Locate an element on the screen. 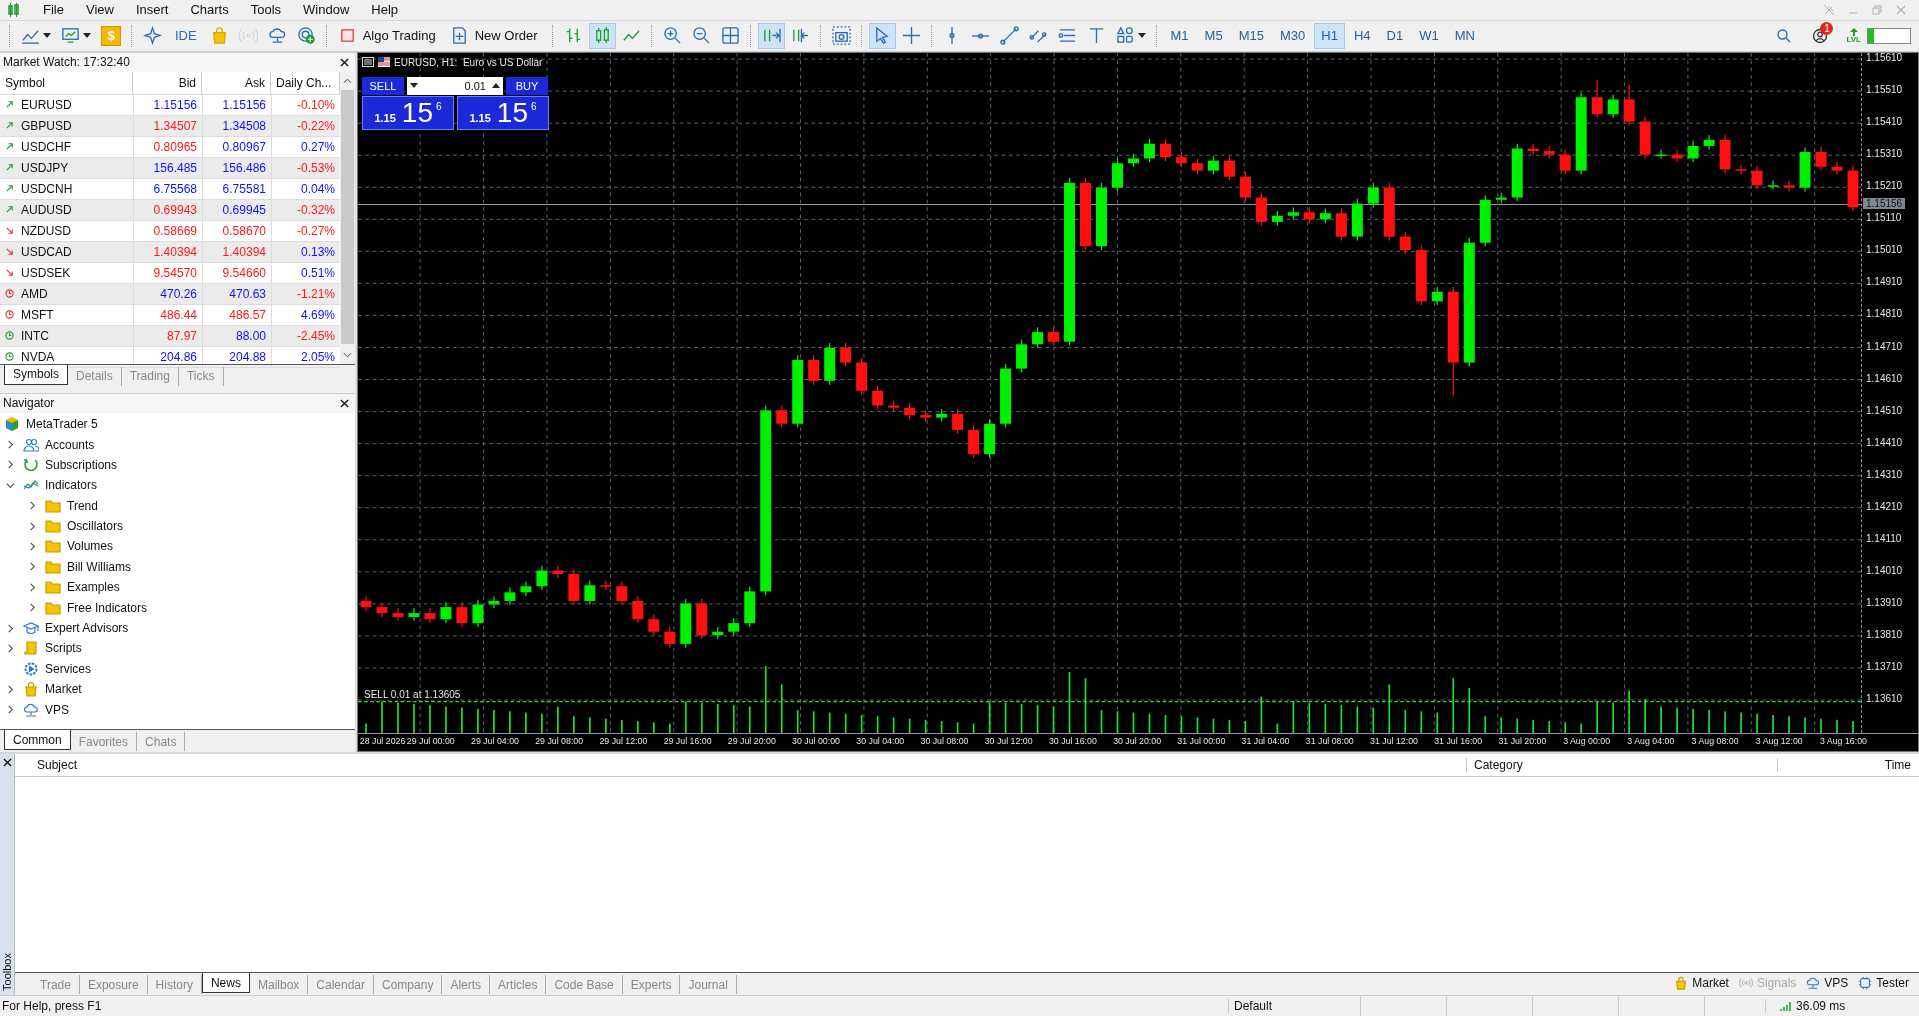 The width and height of the screenshot is (1919, 1016). menu-item: Insert is located at coordinates (153, 10).